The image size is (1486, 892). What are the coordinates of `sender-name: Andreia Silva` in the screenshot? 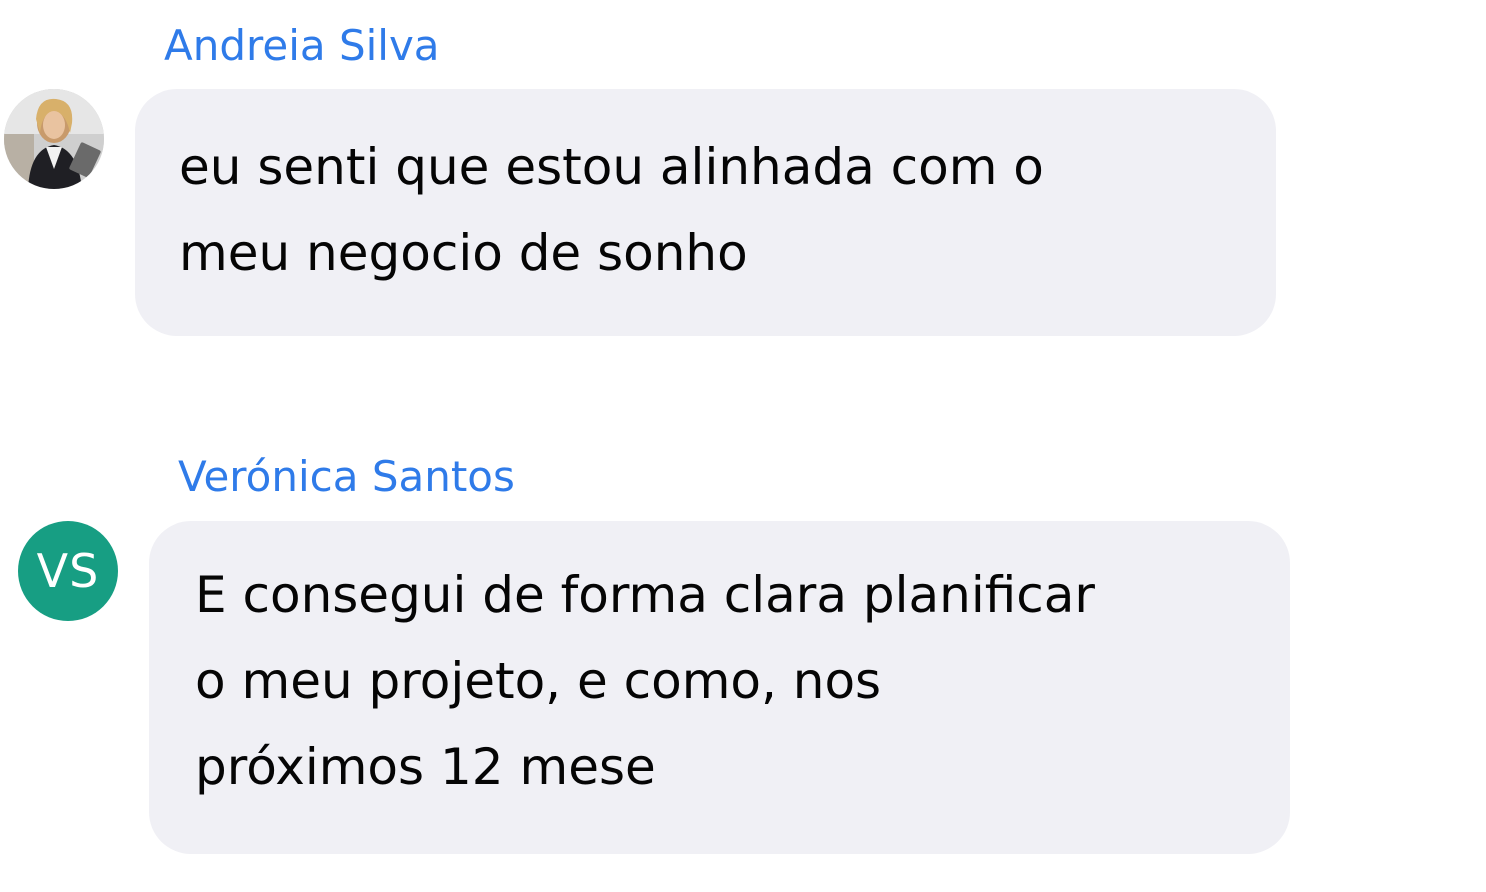 It's located at (302, 46).